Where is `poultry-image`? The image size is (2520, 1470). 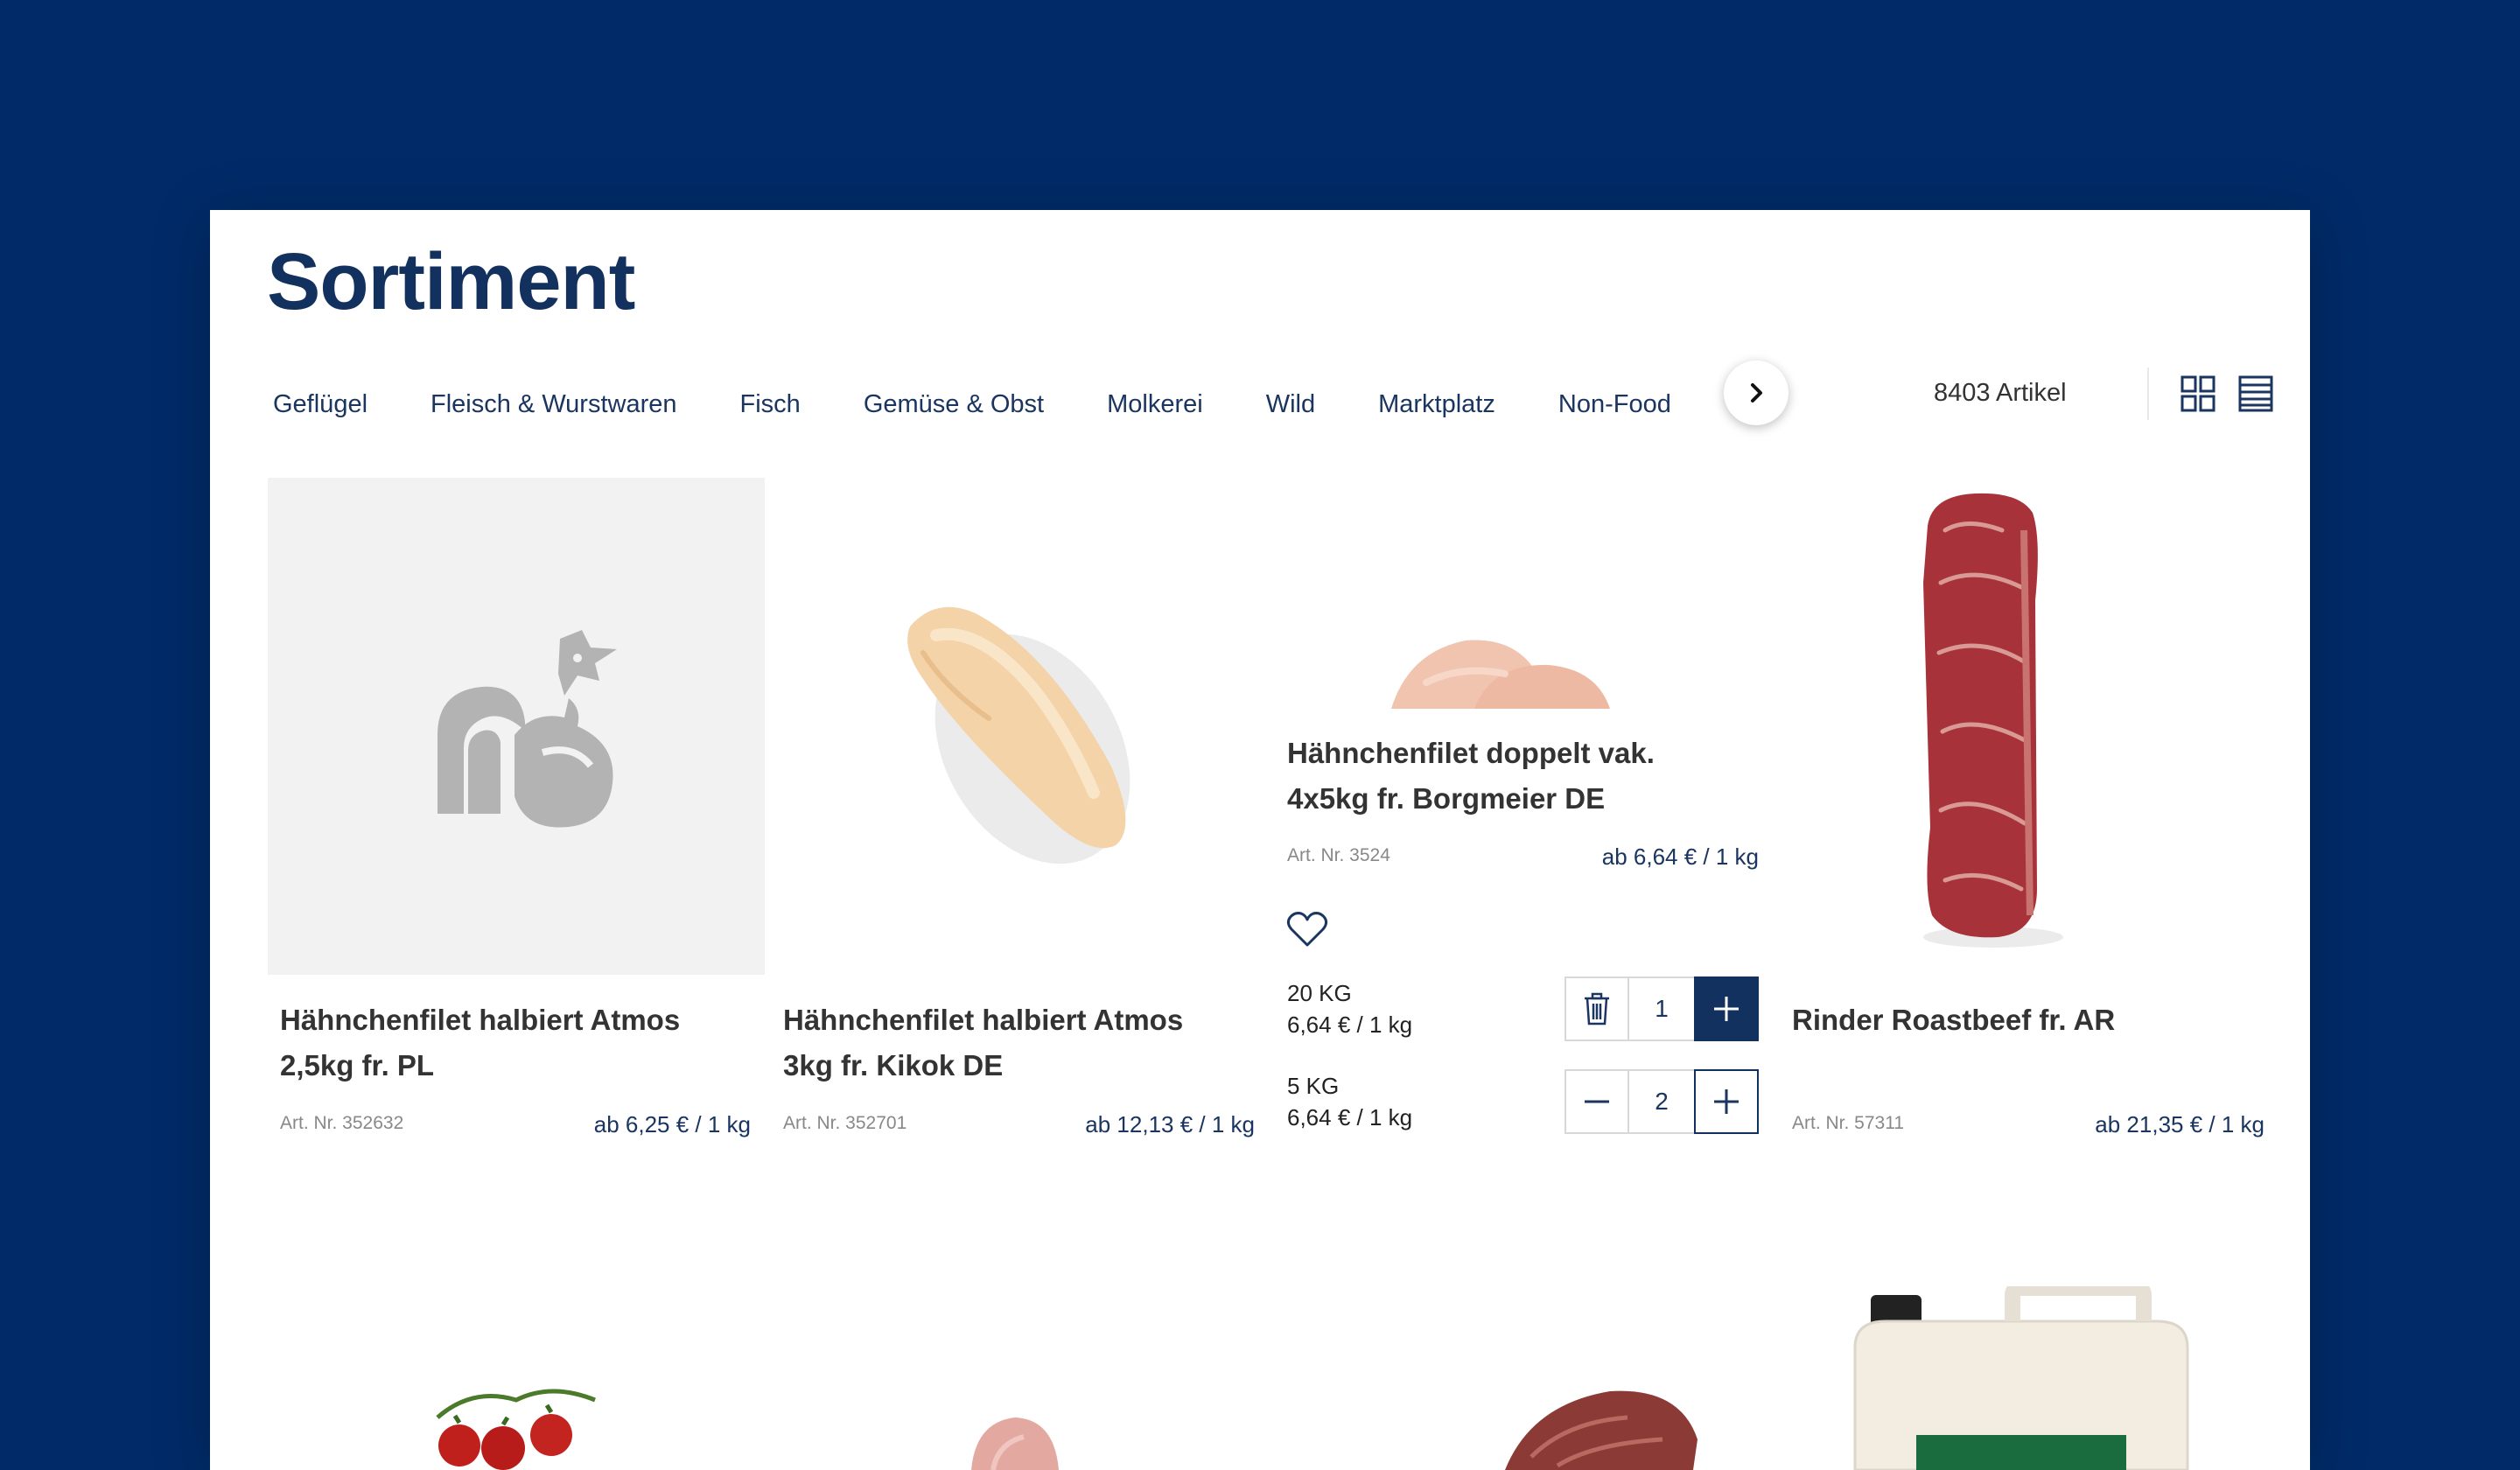 poultry-image is located at coordinates (1015, 1444).